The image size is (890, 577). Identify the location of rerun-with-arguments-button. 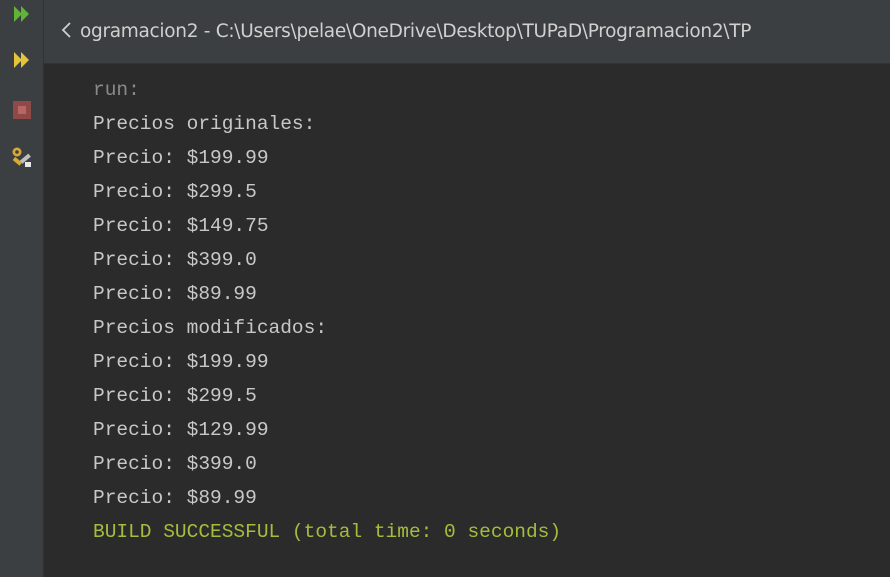
(22, 62).